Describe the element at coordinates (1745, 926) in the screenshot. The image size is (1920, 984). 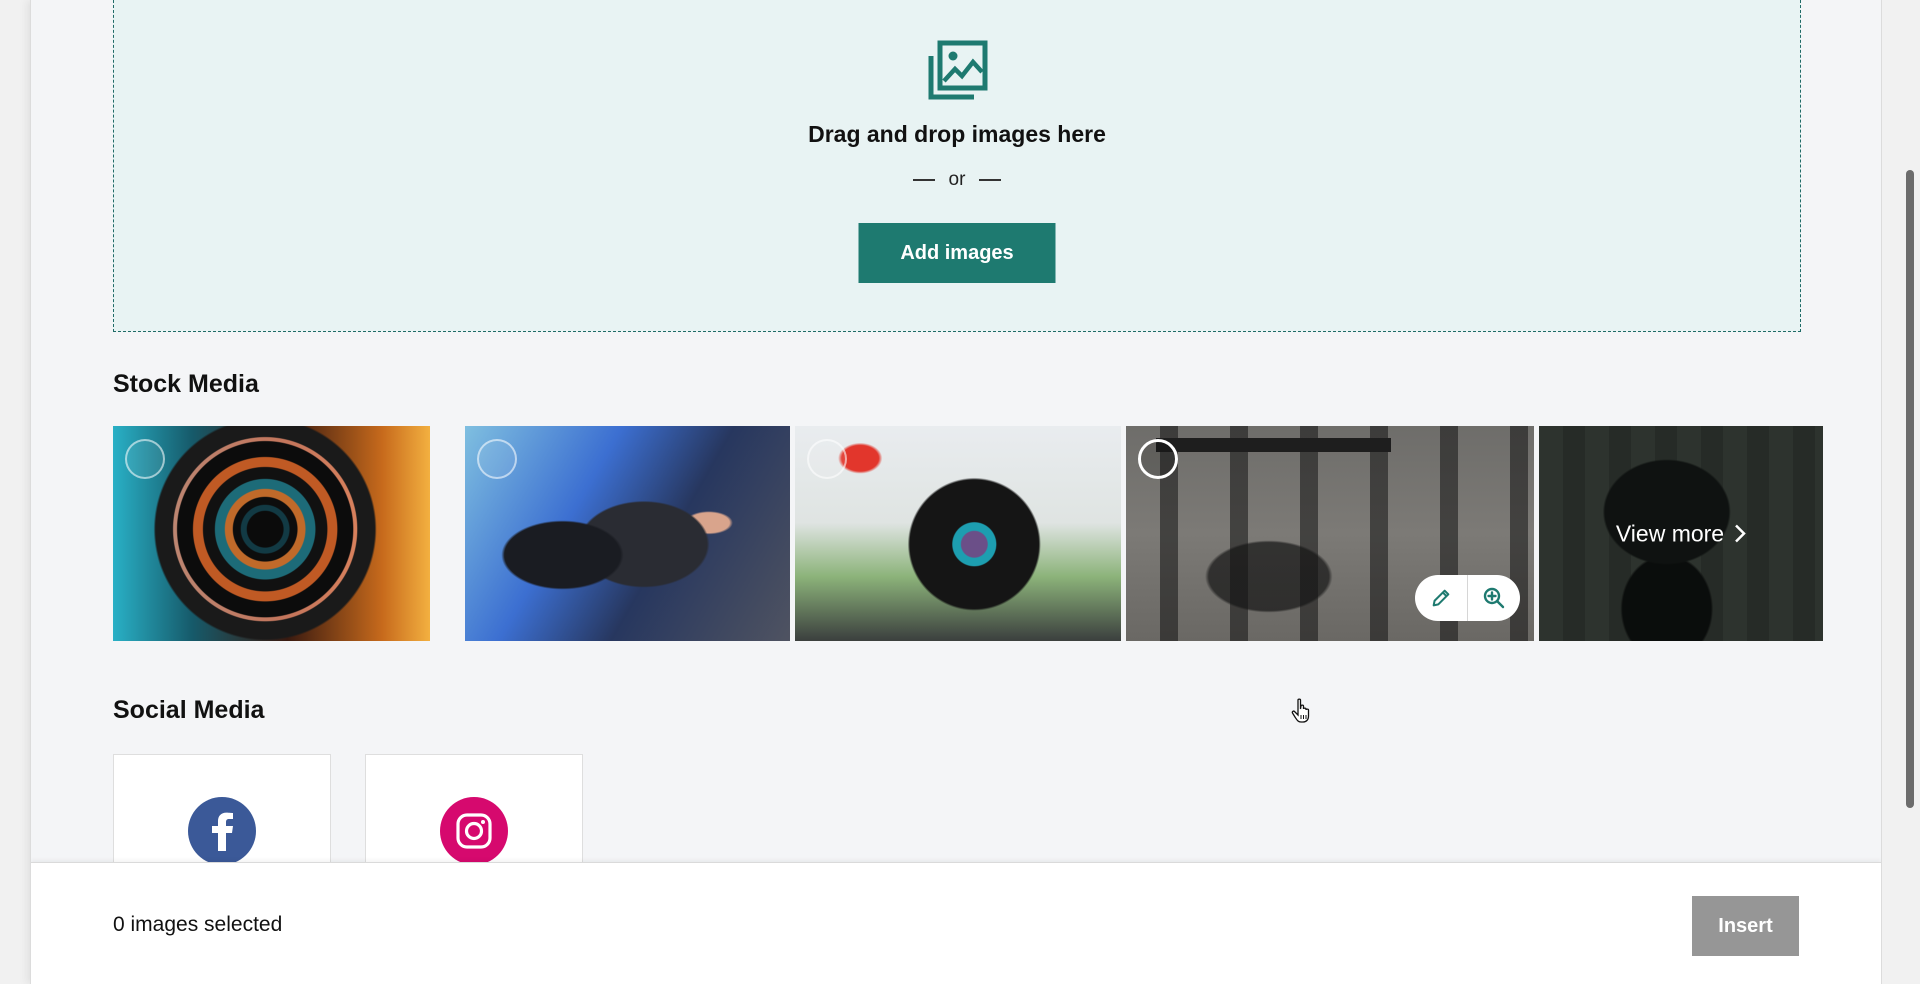
I see `insert-button: Insert` at that location.